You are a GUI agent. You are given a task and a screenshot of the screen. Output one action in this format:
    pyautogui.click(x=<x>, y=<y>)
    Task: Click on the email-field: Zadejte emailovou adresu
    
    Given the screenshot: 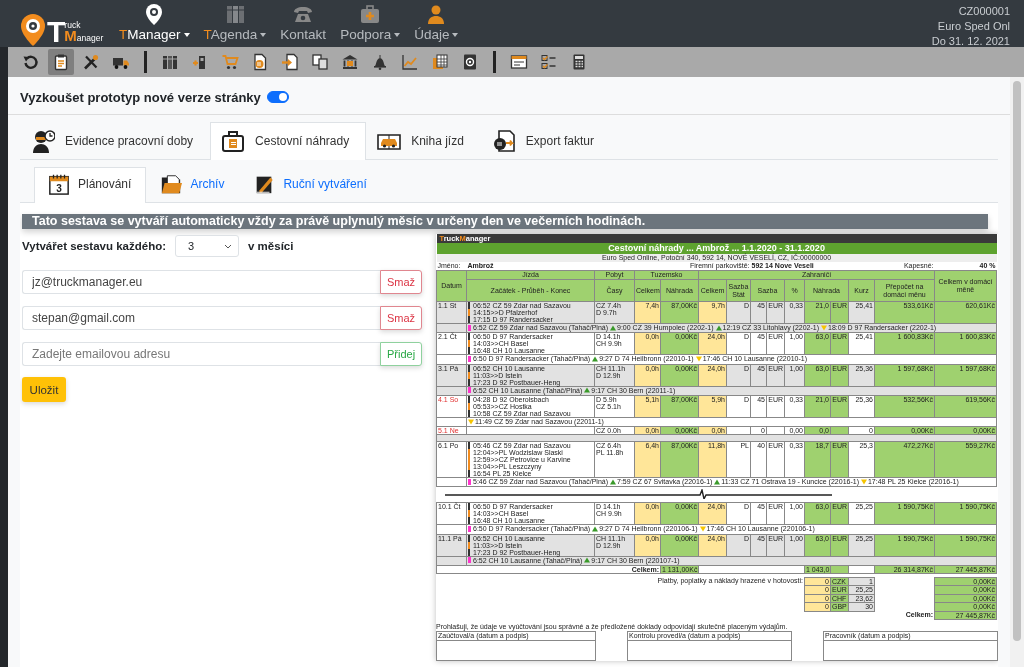 What is the action you would take?
    pyautogui.click(x=201, y=354)
    